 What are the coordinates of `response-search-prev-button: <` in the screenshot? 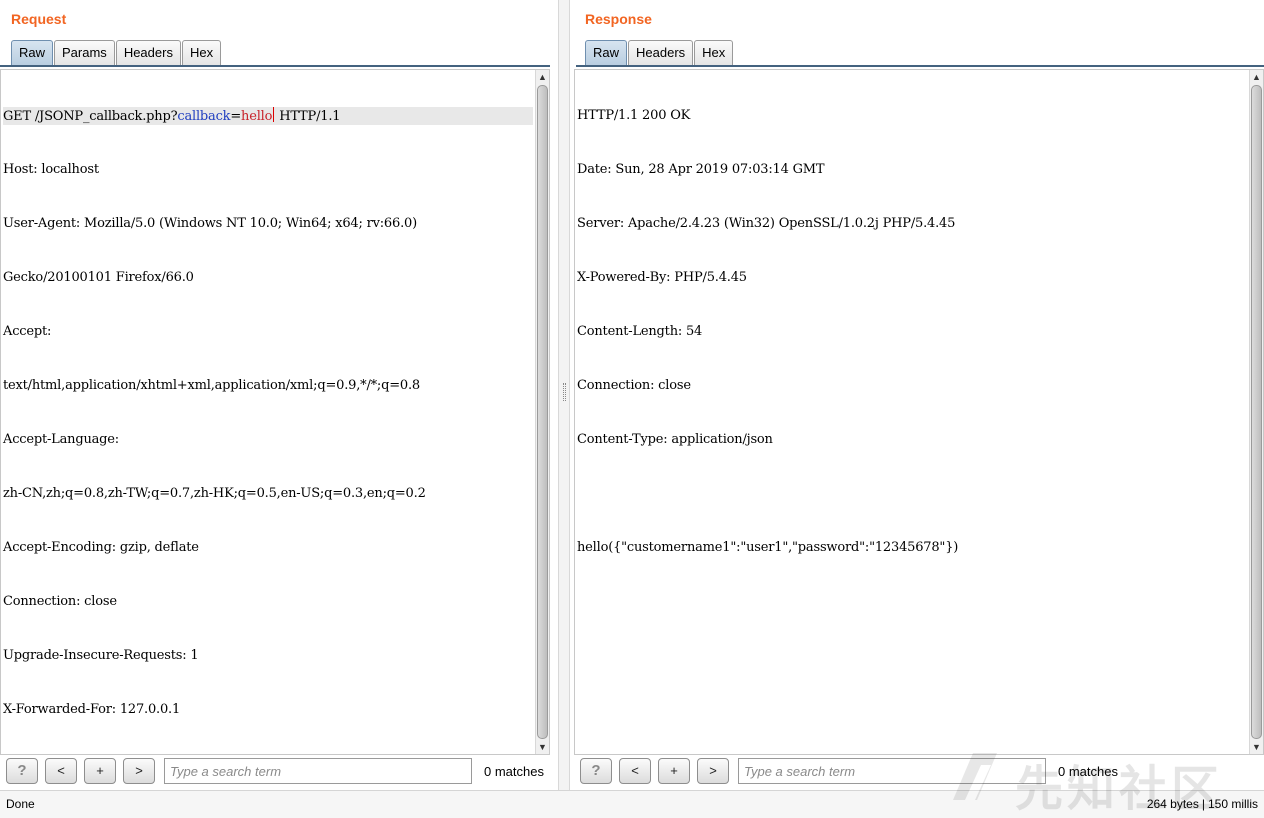 It's located at (635, 771).